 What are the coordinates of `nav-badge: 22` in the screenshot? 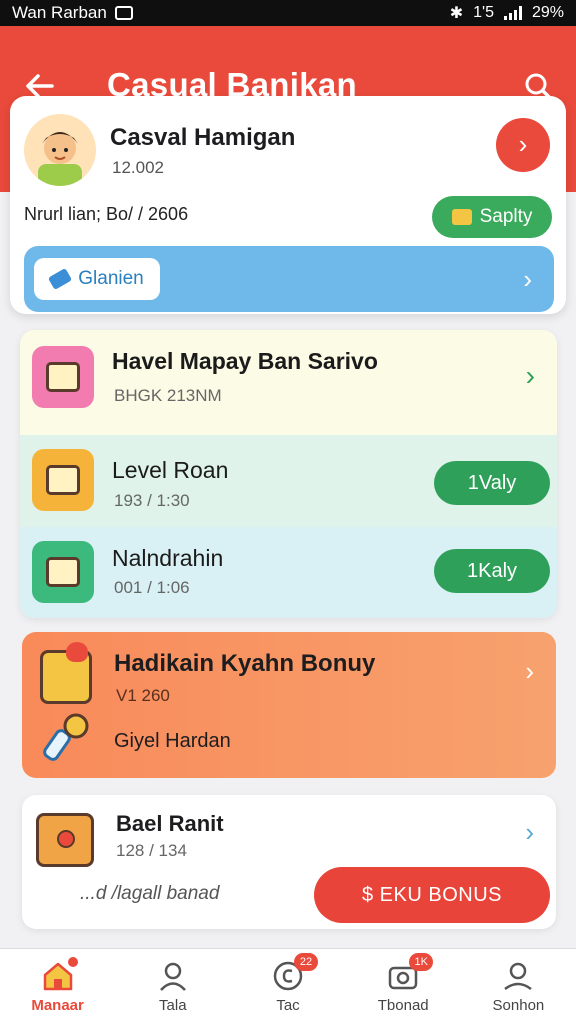 It's located at (306, 962).